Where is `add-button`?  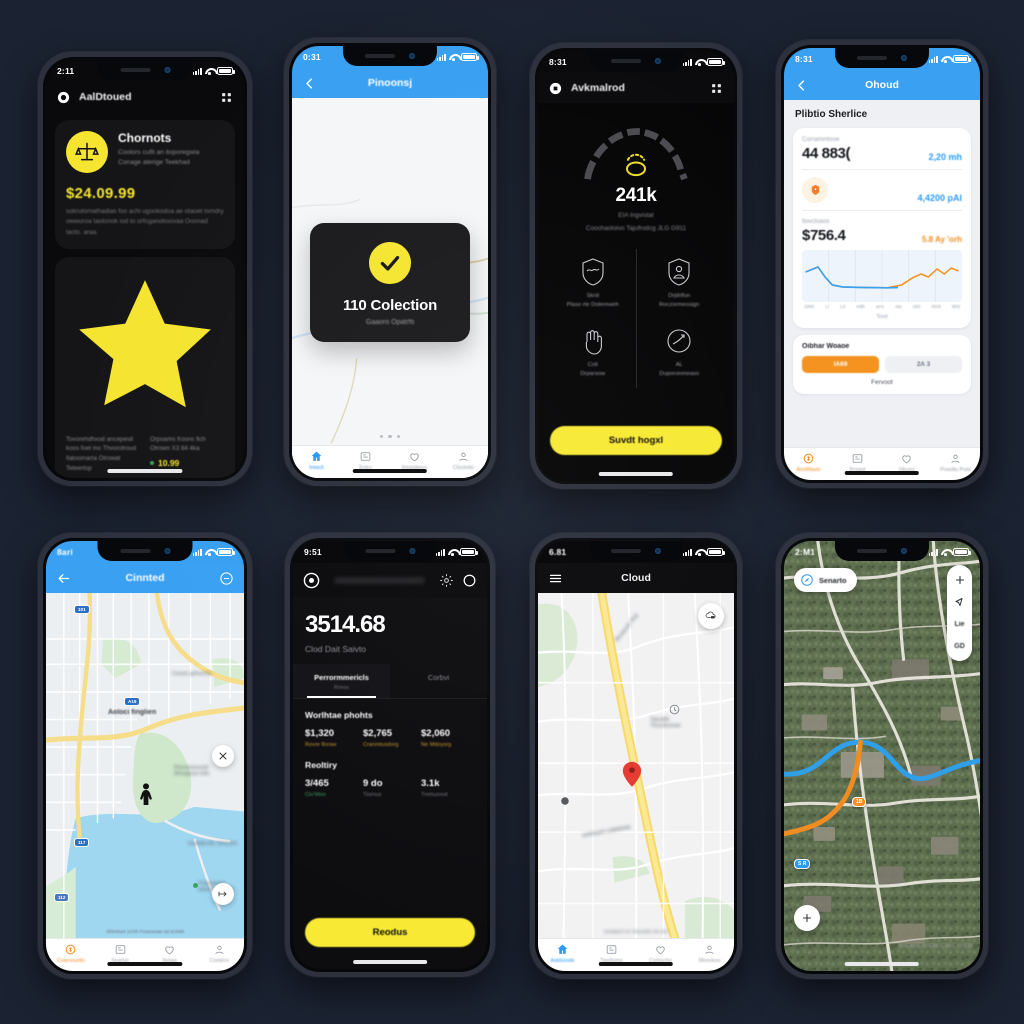
add-button is located at coordinates (807, 918).